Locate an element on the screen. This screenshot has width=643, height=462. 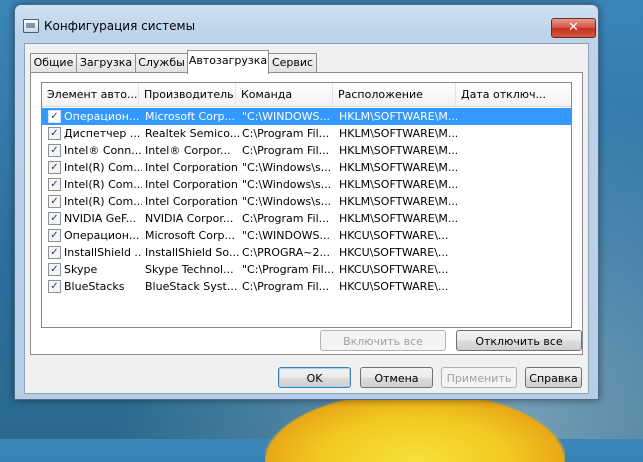
tab-boot: Загрузка is located at coordinates (106, 63).